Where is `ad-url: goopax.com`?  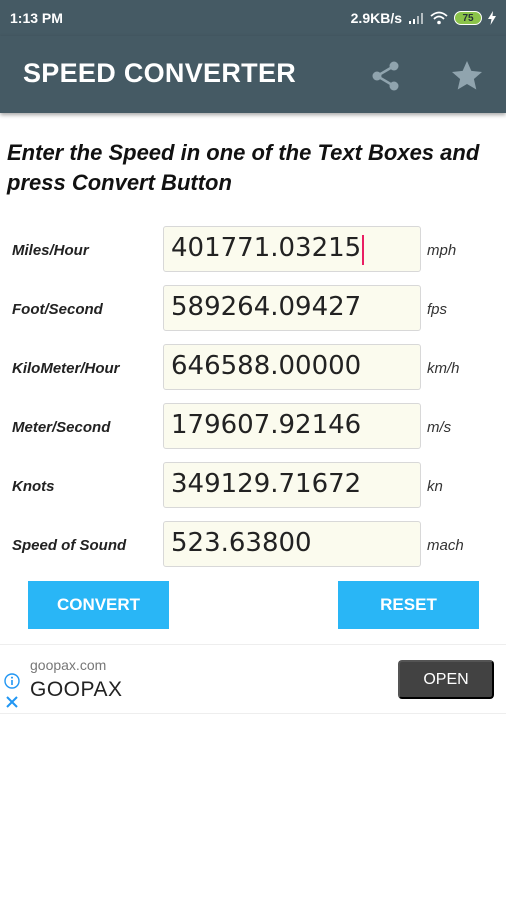 ad-url: goopax.com is located at coordinates (68, 665).